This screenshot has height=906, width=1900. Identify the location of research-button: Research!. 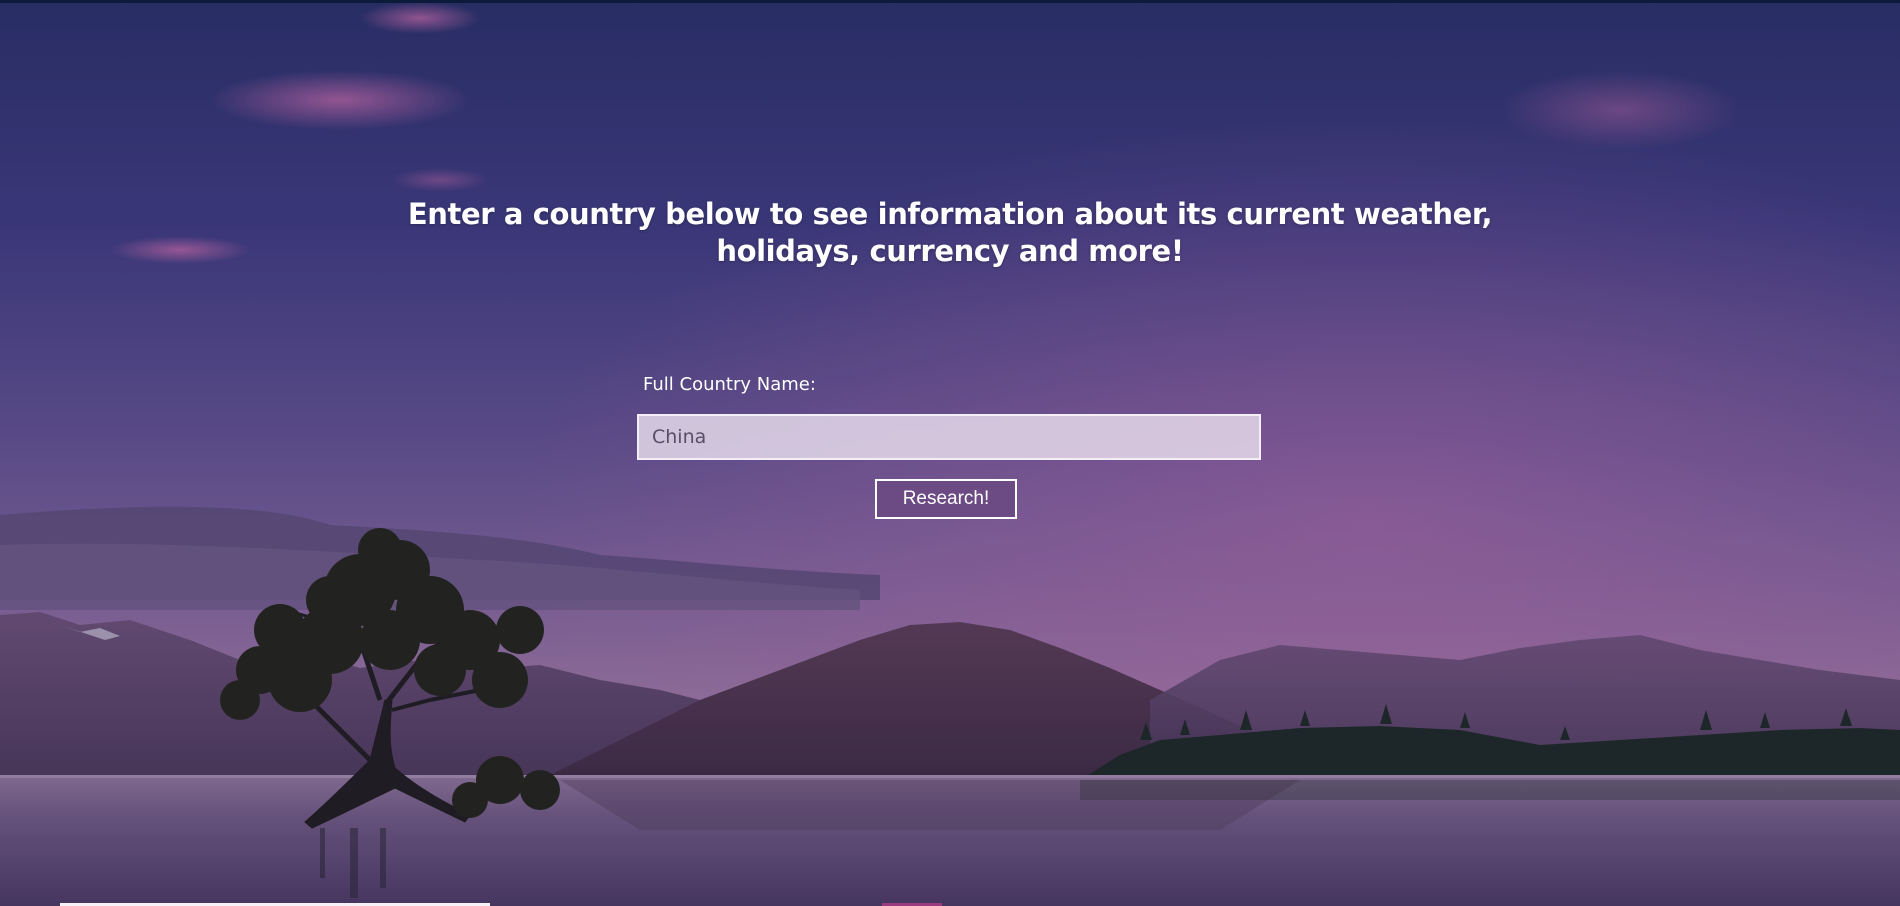
(946, 499).